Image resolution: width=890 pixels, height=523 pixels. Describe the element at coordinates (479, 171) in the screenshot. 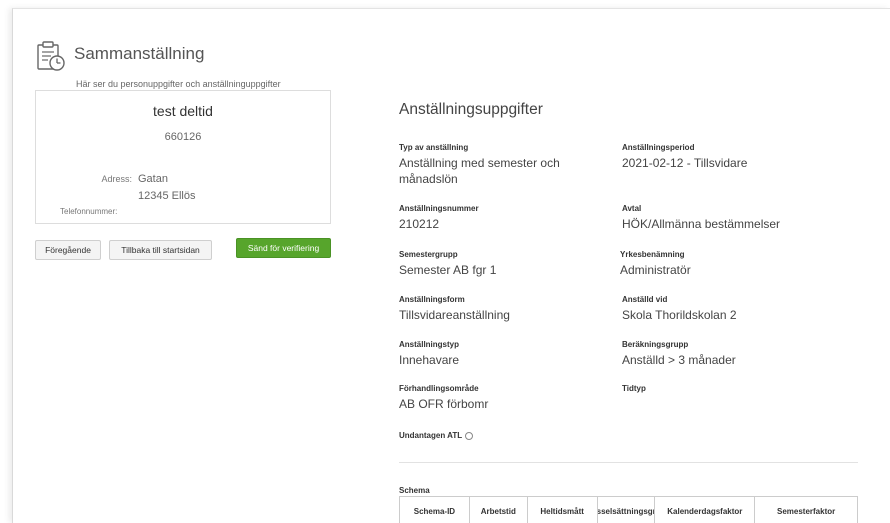

I see `field-value-typ: Anställning med semester och månadslön` at that location.